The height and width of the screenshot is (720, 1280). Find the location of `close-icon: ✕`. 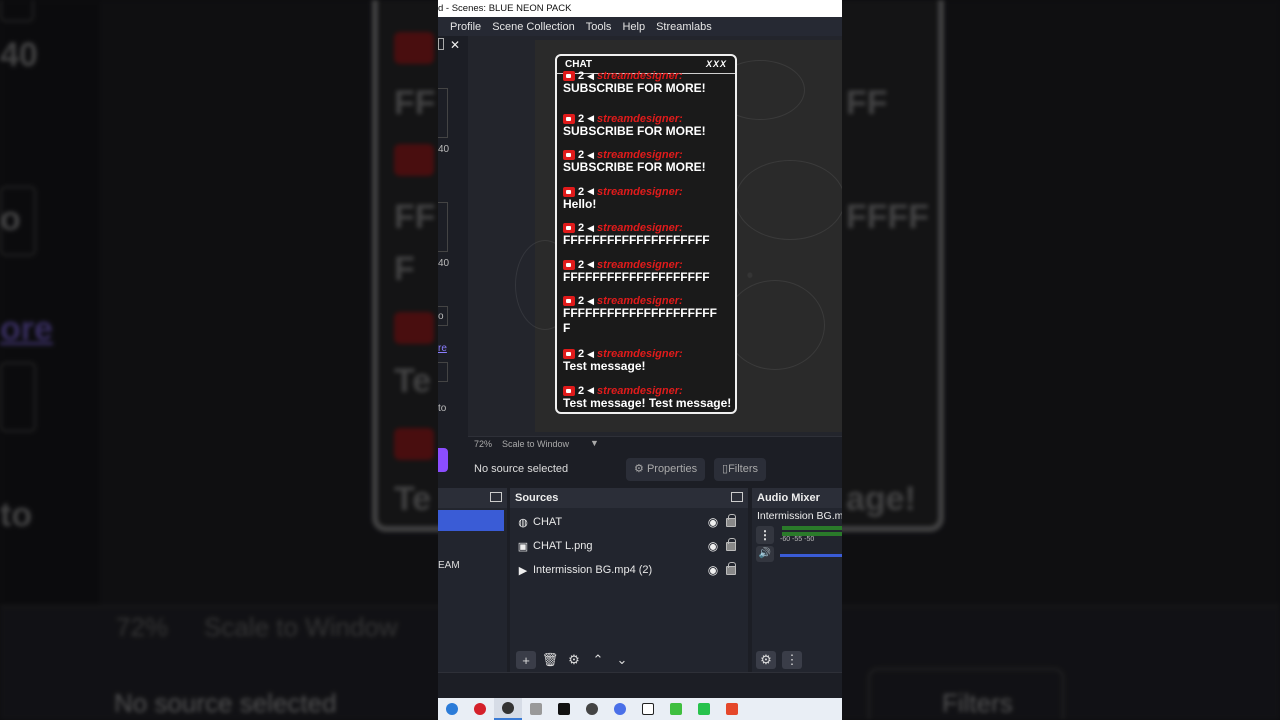

close-icon: ✕ is located at coordinates (455, 45).